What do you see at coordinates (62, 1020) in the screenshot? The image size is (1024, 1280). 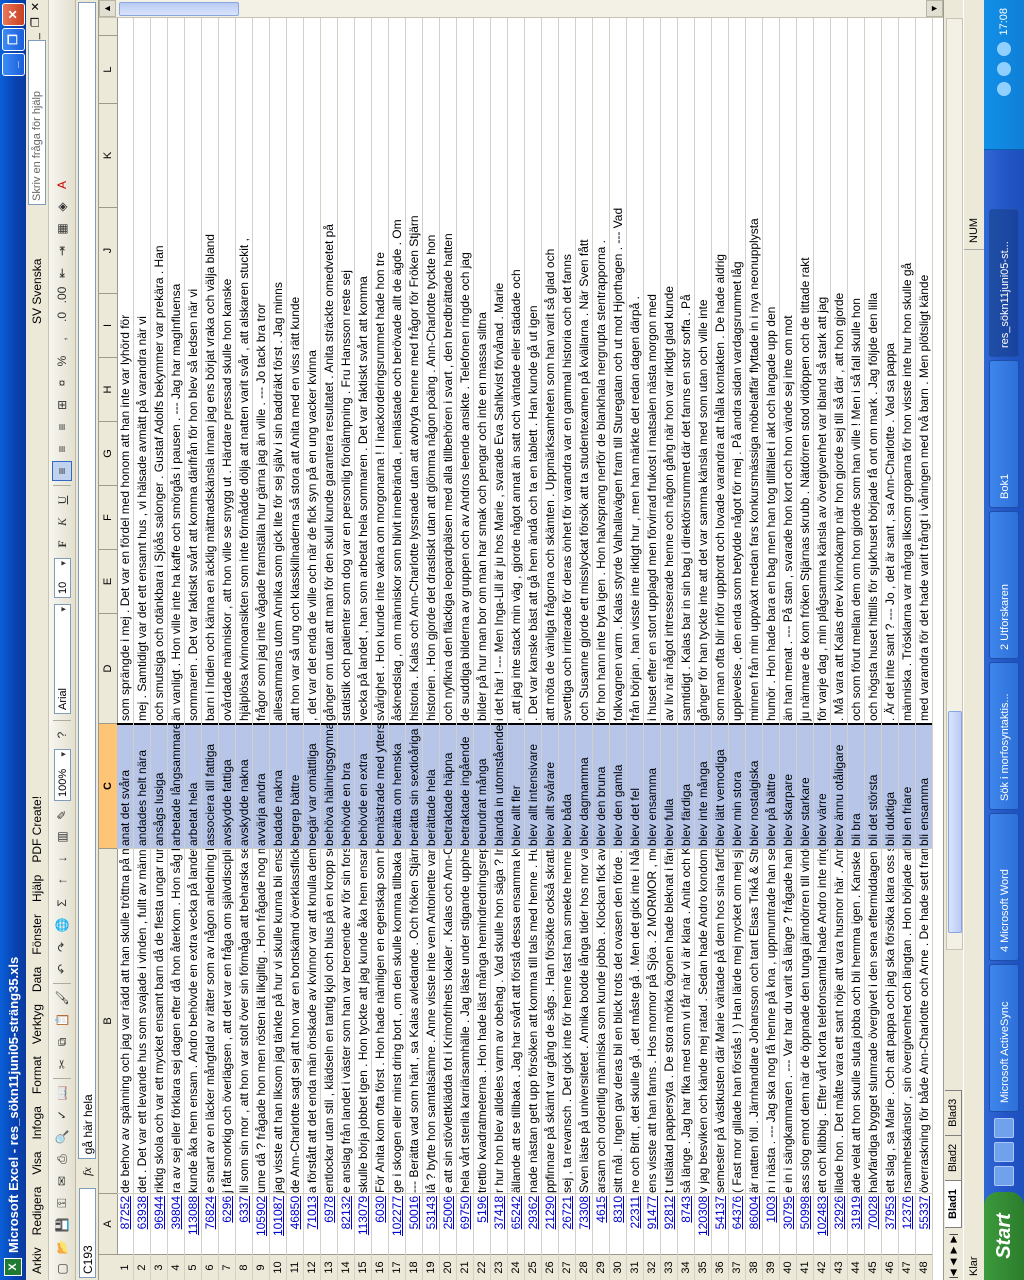 I see `paste-icon: 📋` at bounding box center [62, 1020].